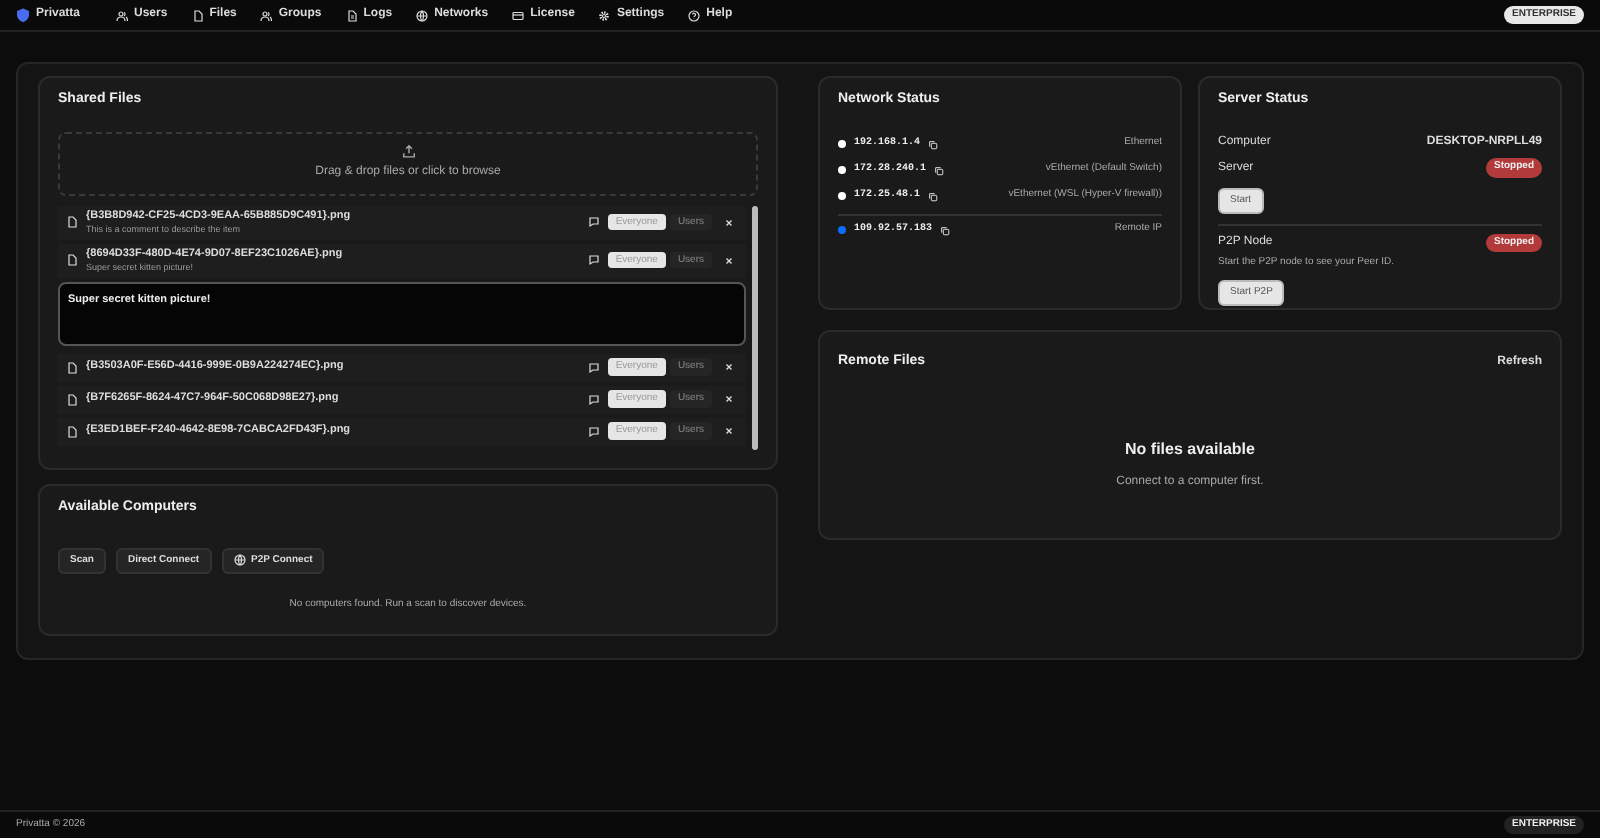  What do you see at coordinates (408, 151) in the screenshot?
I see `upload-icon` at bounding box center [408, 151].